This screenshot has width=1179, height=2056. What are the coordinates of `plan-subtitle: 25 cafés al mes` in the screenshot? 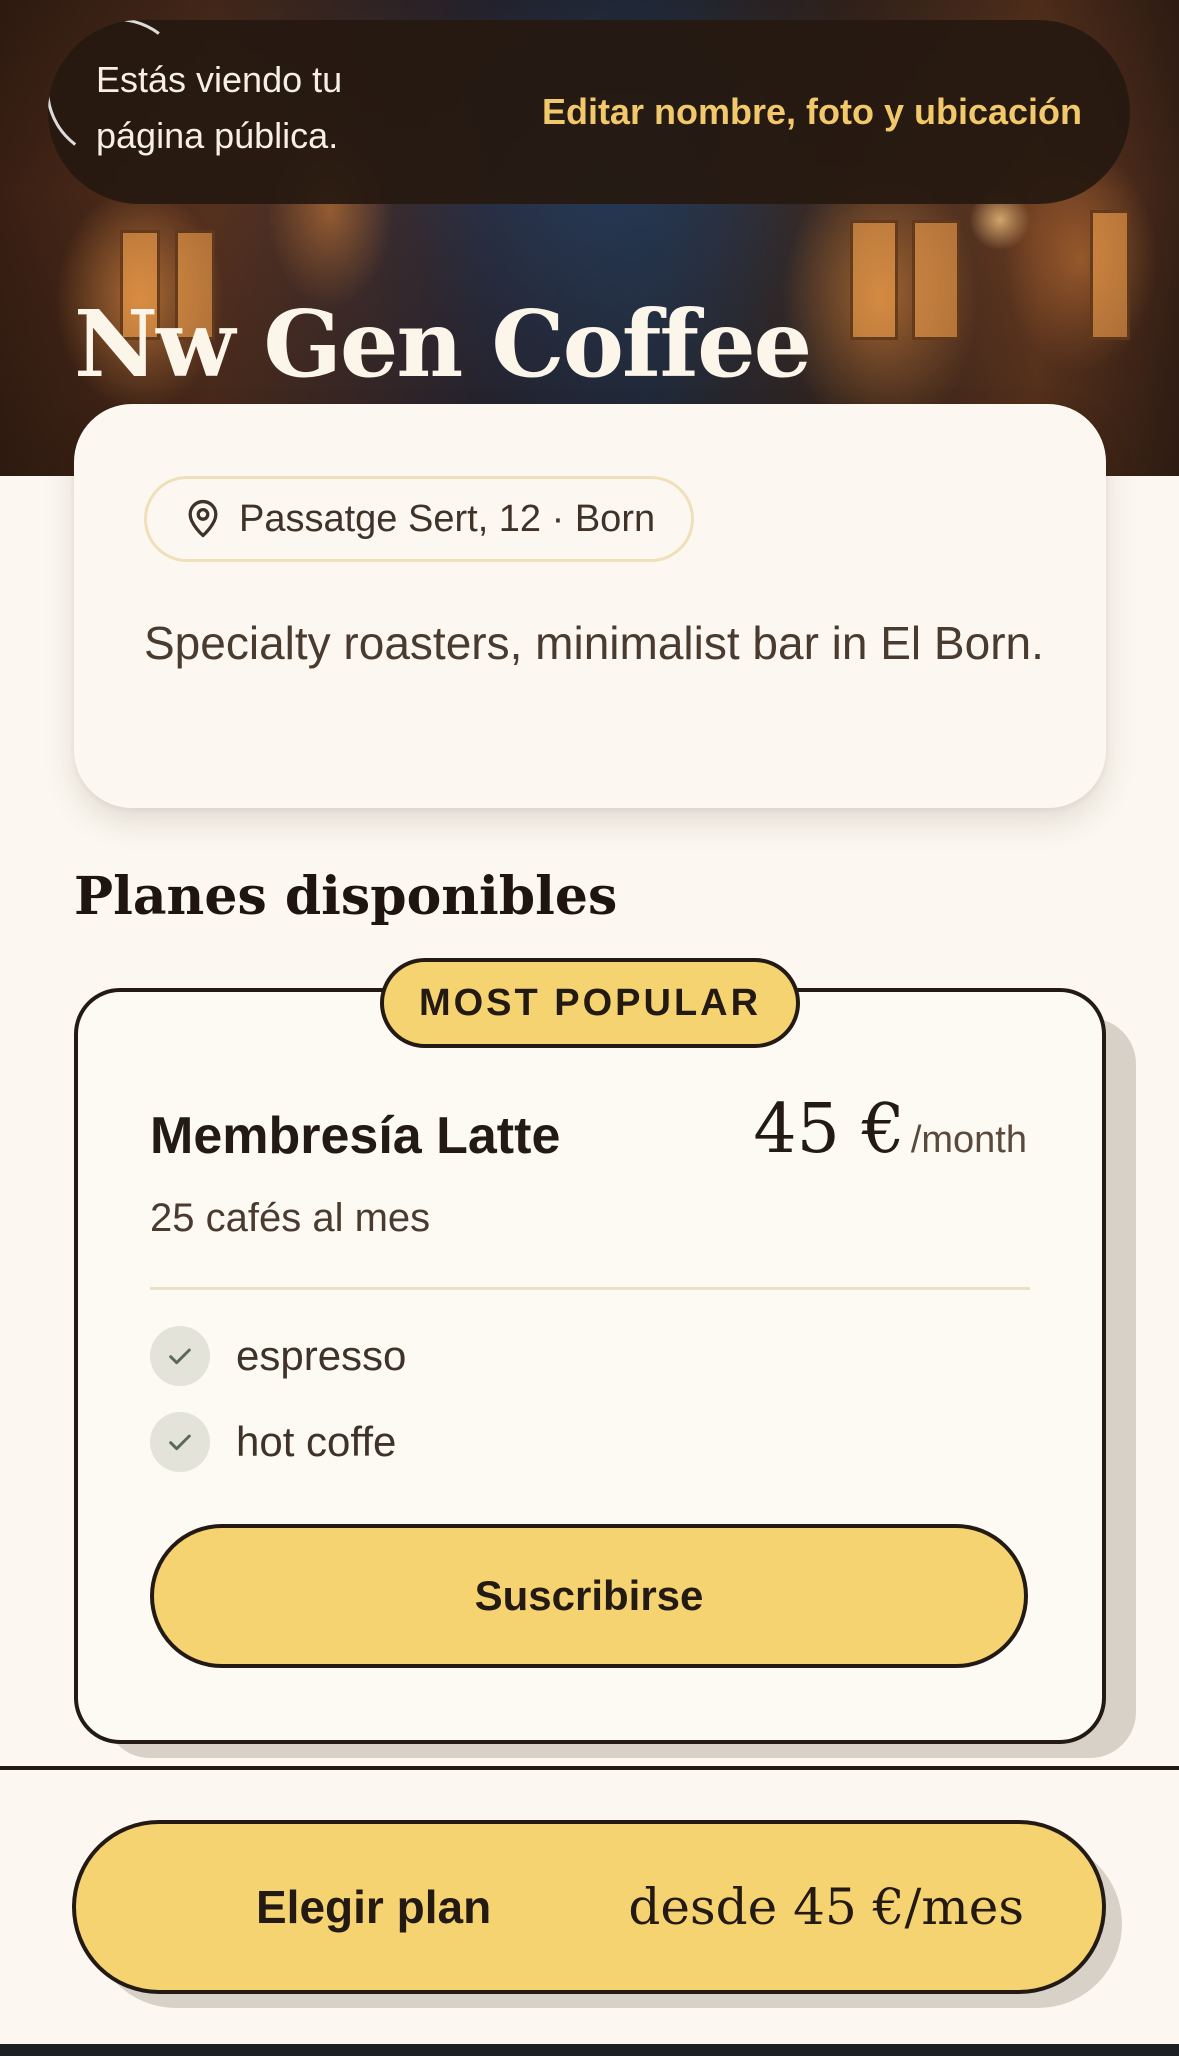 It's located at (290, 1218).